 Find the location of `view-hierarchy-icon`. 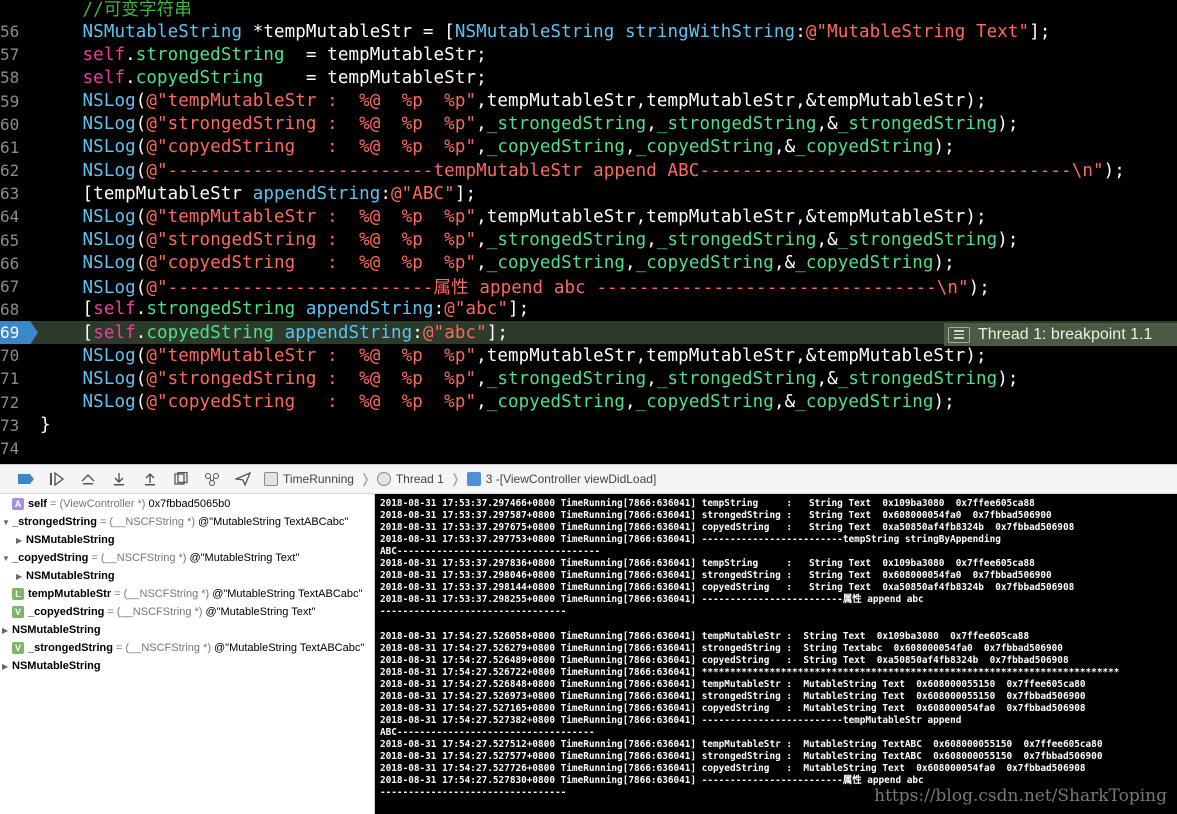

view-hierarchy-icon is located at coordinates (180, 479).